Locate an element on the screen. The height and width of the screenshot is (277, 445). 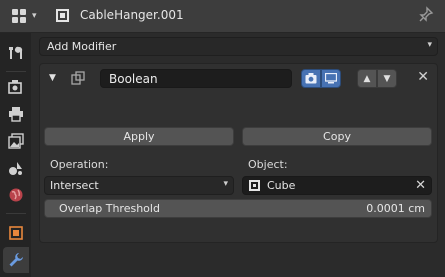
editor-type-selector: ▾ is located at coordinates (25, 16).